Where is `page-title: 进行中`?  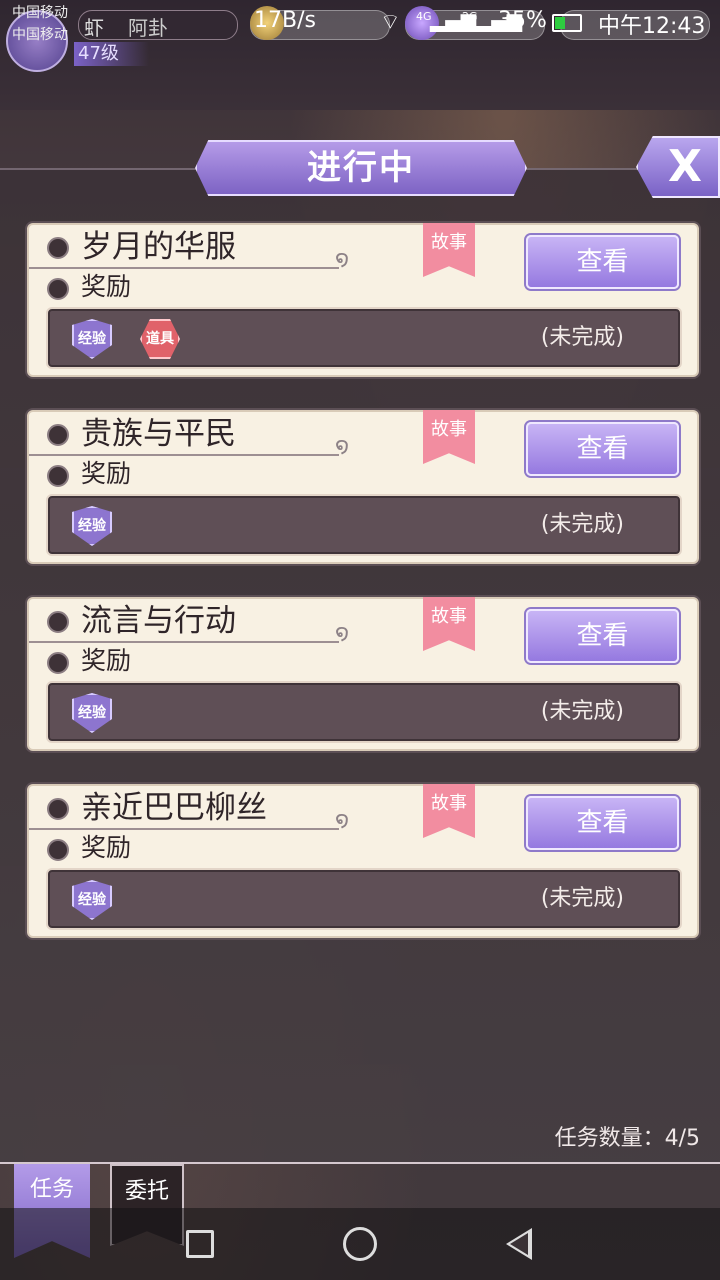
page-title: 进行中 is located at coordinates (361, 168).